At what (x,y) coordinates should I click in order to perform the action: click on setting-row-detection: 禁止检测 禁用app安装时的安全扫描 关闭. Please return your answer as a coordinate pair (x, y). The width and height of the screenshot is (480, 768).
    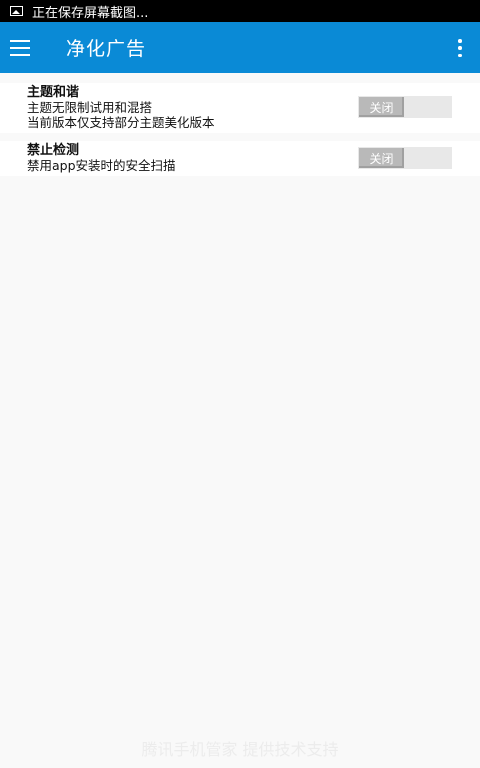
    Looking at the image, I should click on (240, 158).